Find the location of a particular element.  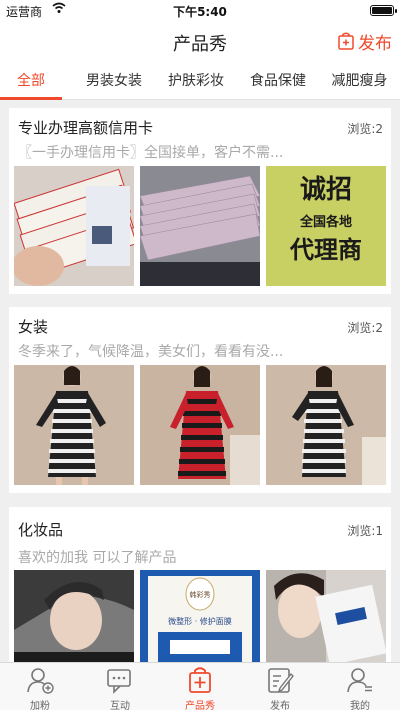

cash-bundle-photo is located at coordinates (200, 226).